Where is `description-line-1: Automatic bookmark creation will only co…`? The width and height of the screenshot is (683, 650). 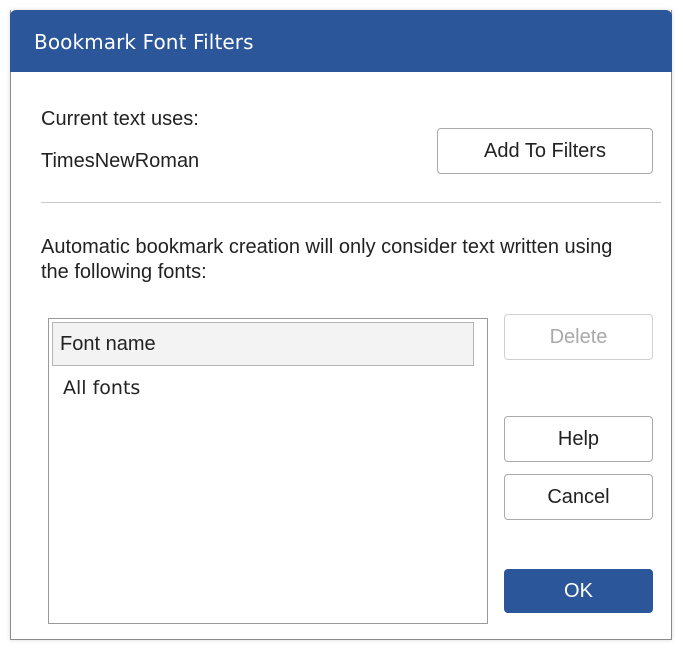
description-line-1: Automatic bookmark creation will only co… is located at coordinates (327, 247).